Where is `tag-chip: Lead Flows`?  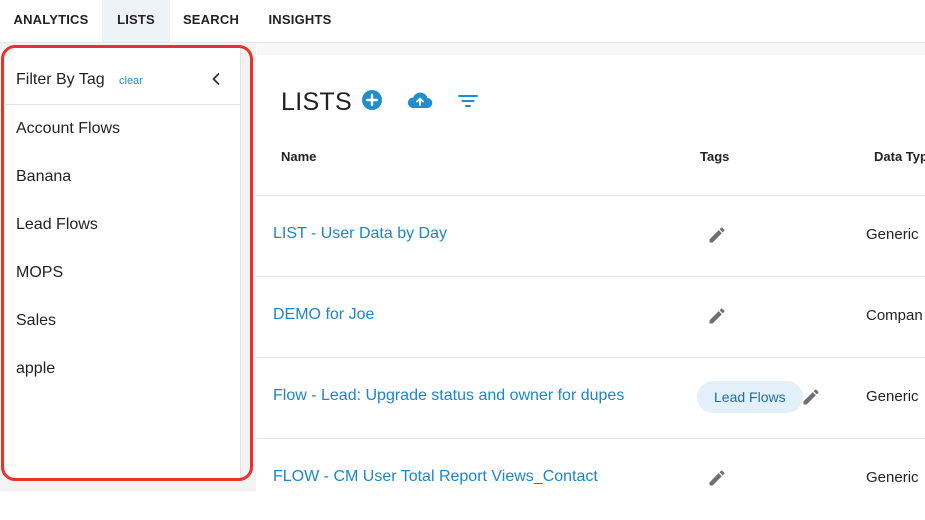 tag-chip: Lead Flows is located at coordinates (750, 397).